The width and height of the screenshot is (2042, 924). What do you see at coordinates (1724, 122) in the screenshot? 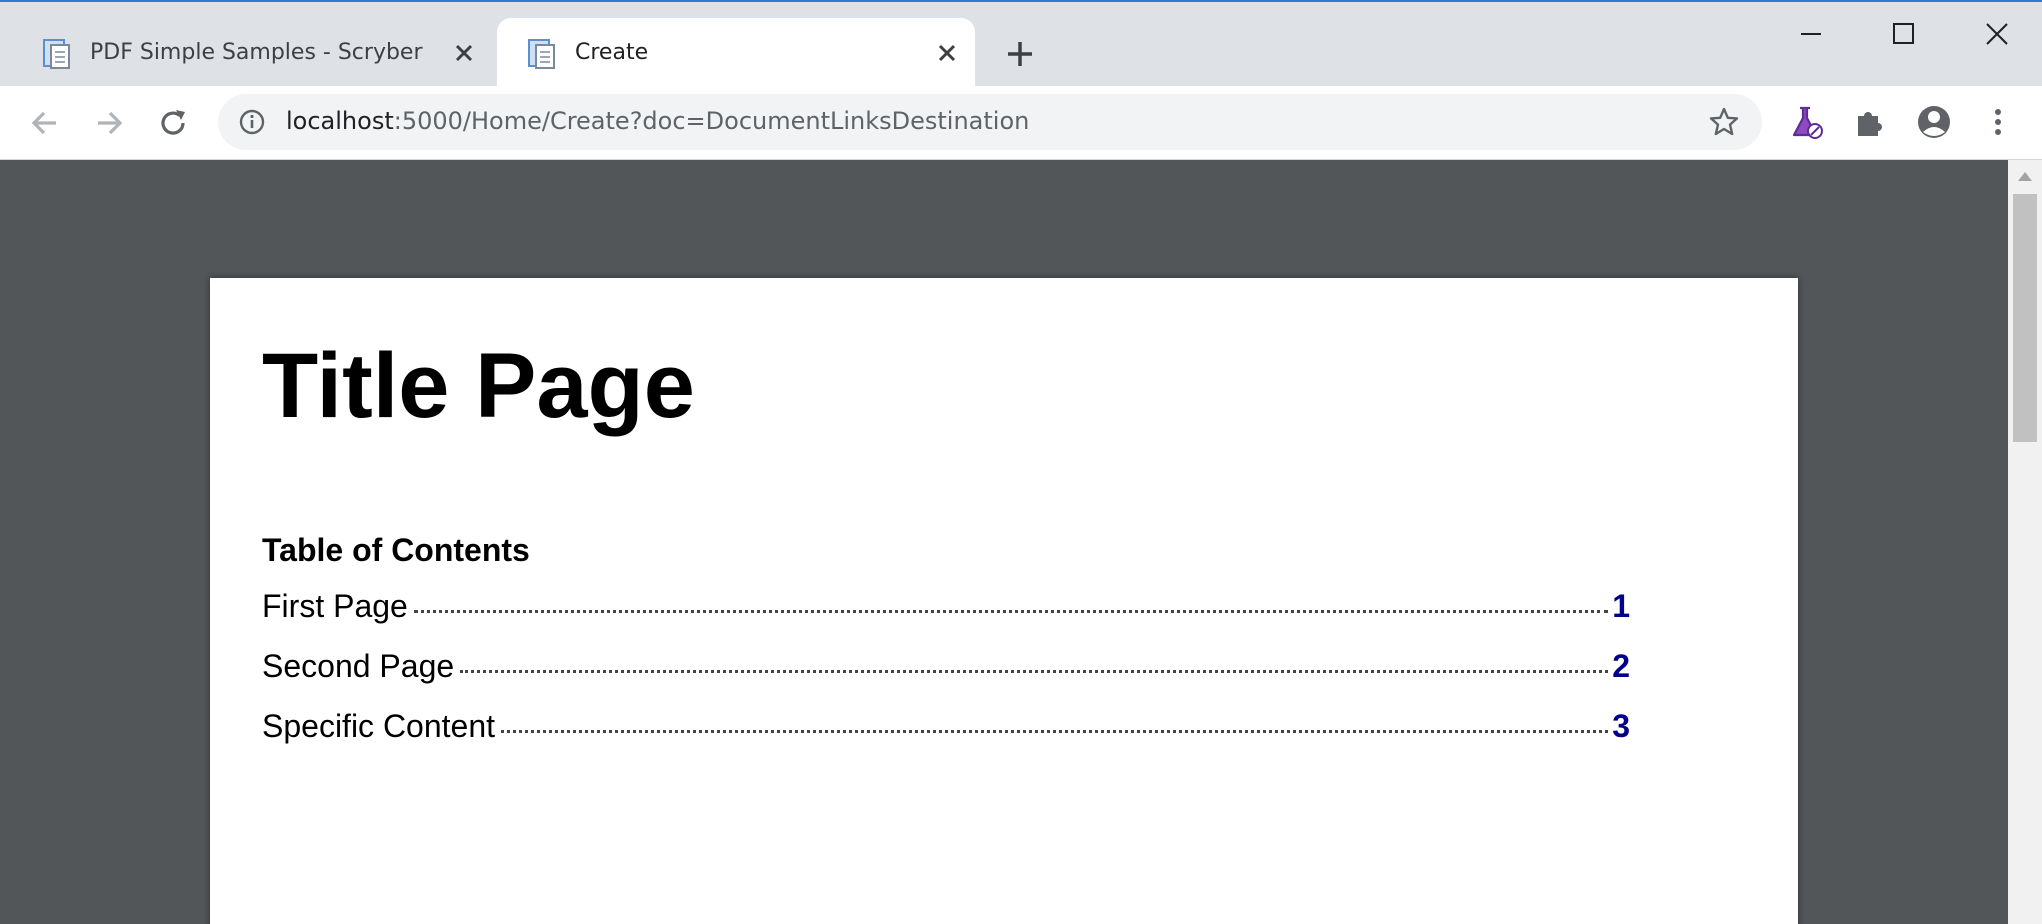
I see `bookmark-star-icon` at bounding box center [1724, 122].